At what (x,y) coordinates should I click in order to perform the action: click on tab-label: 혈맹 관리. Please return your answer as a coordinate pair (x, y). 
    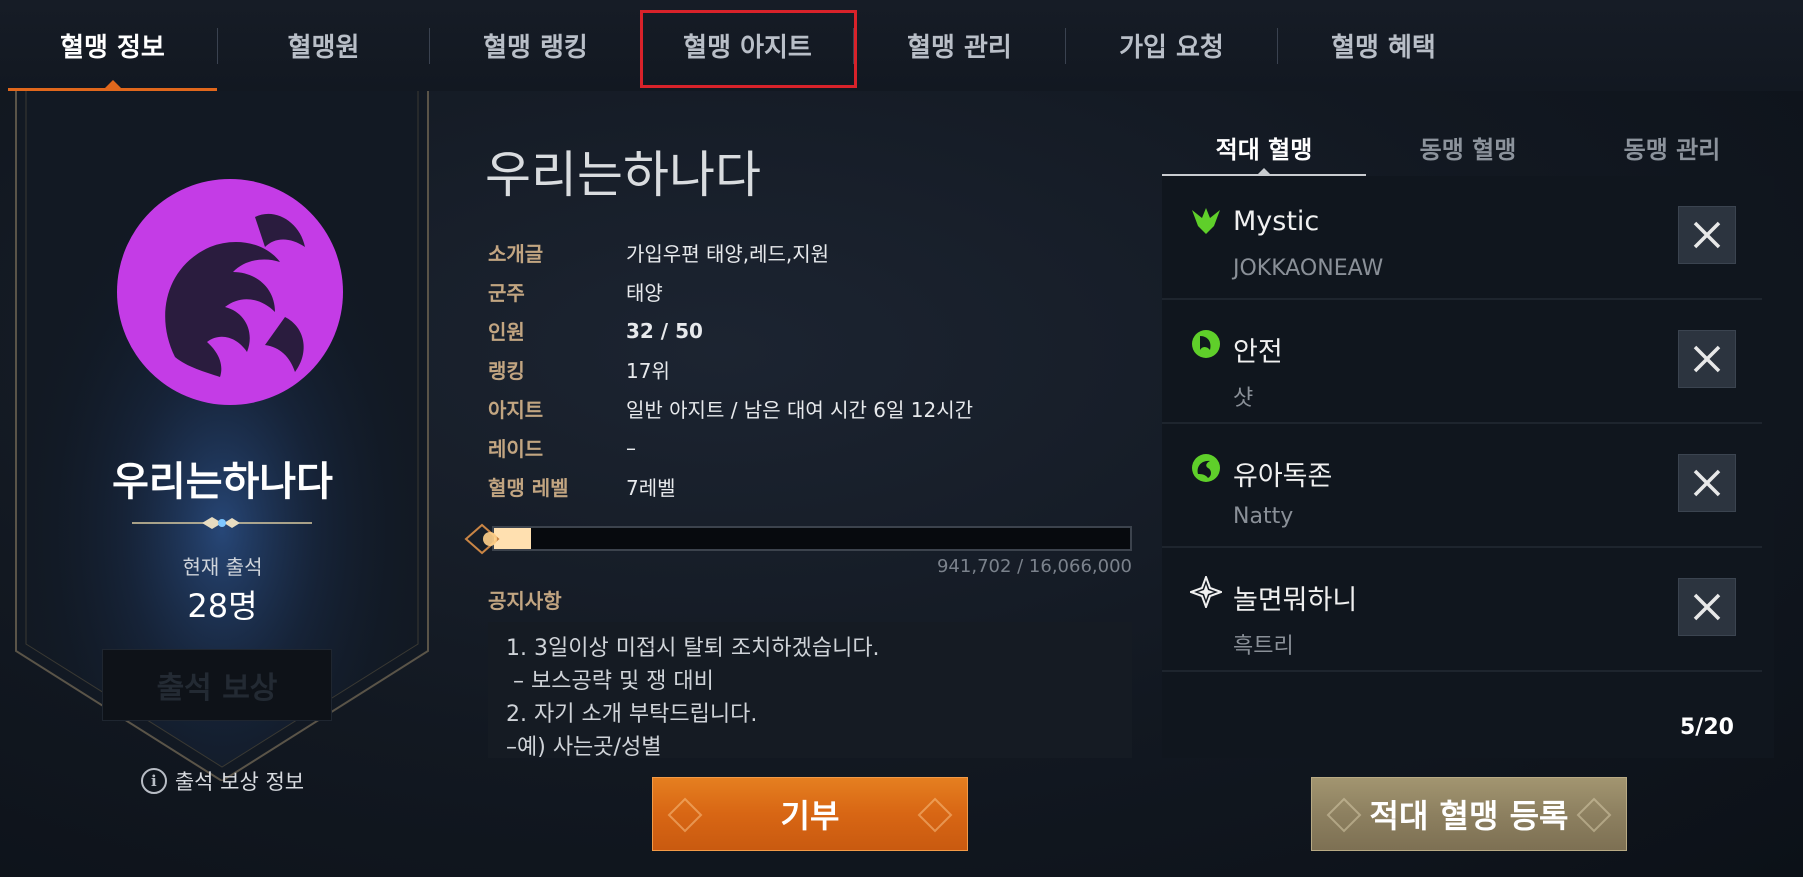
    Looking at the image, I should click on (959, 48).